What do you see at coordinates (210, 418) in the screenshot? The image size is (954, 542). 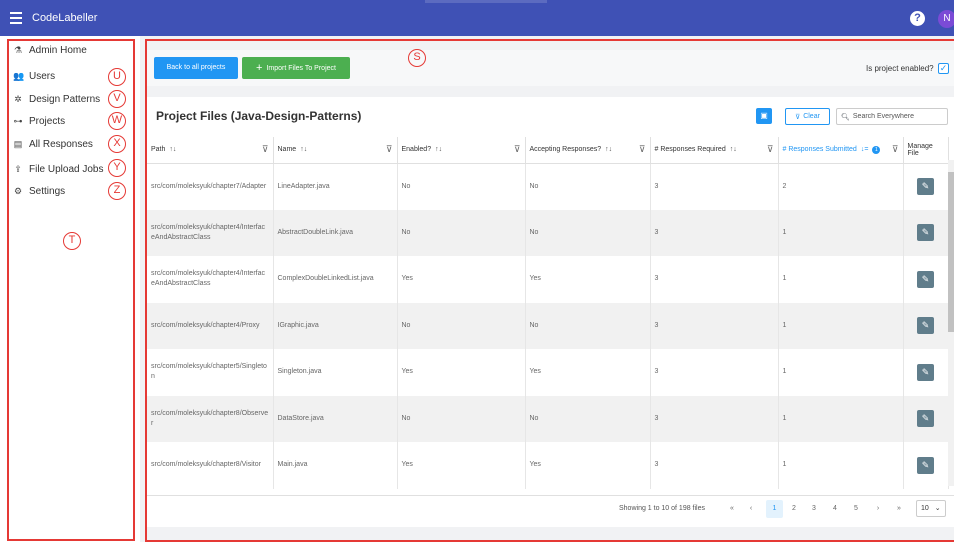 I see `cell-path: src/com/moleksyuk/chapter8/Observer` at bounding box center [210, 418].